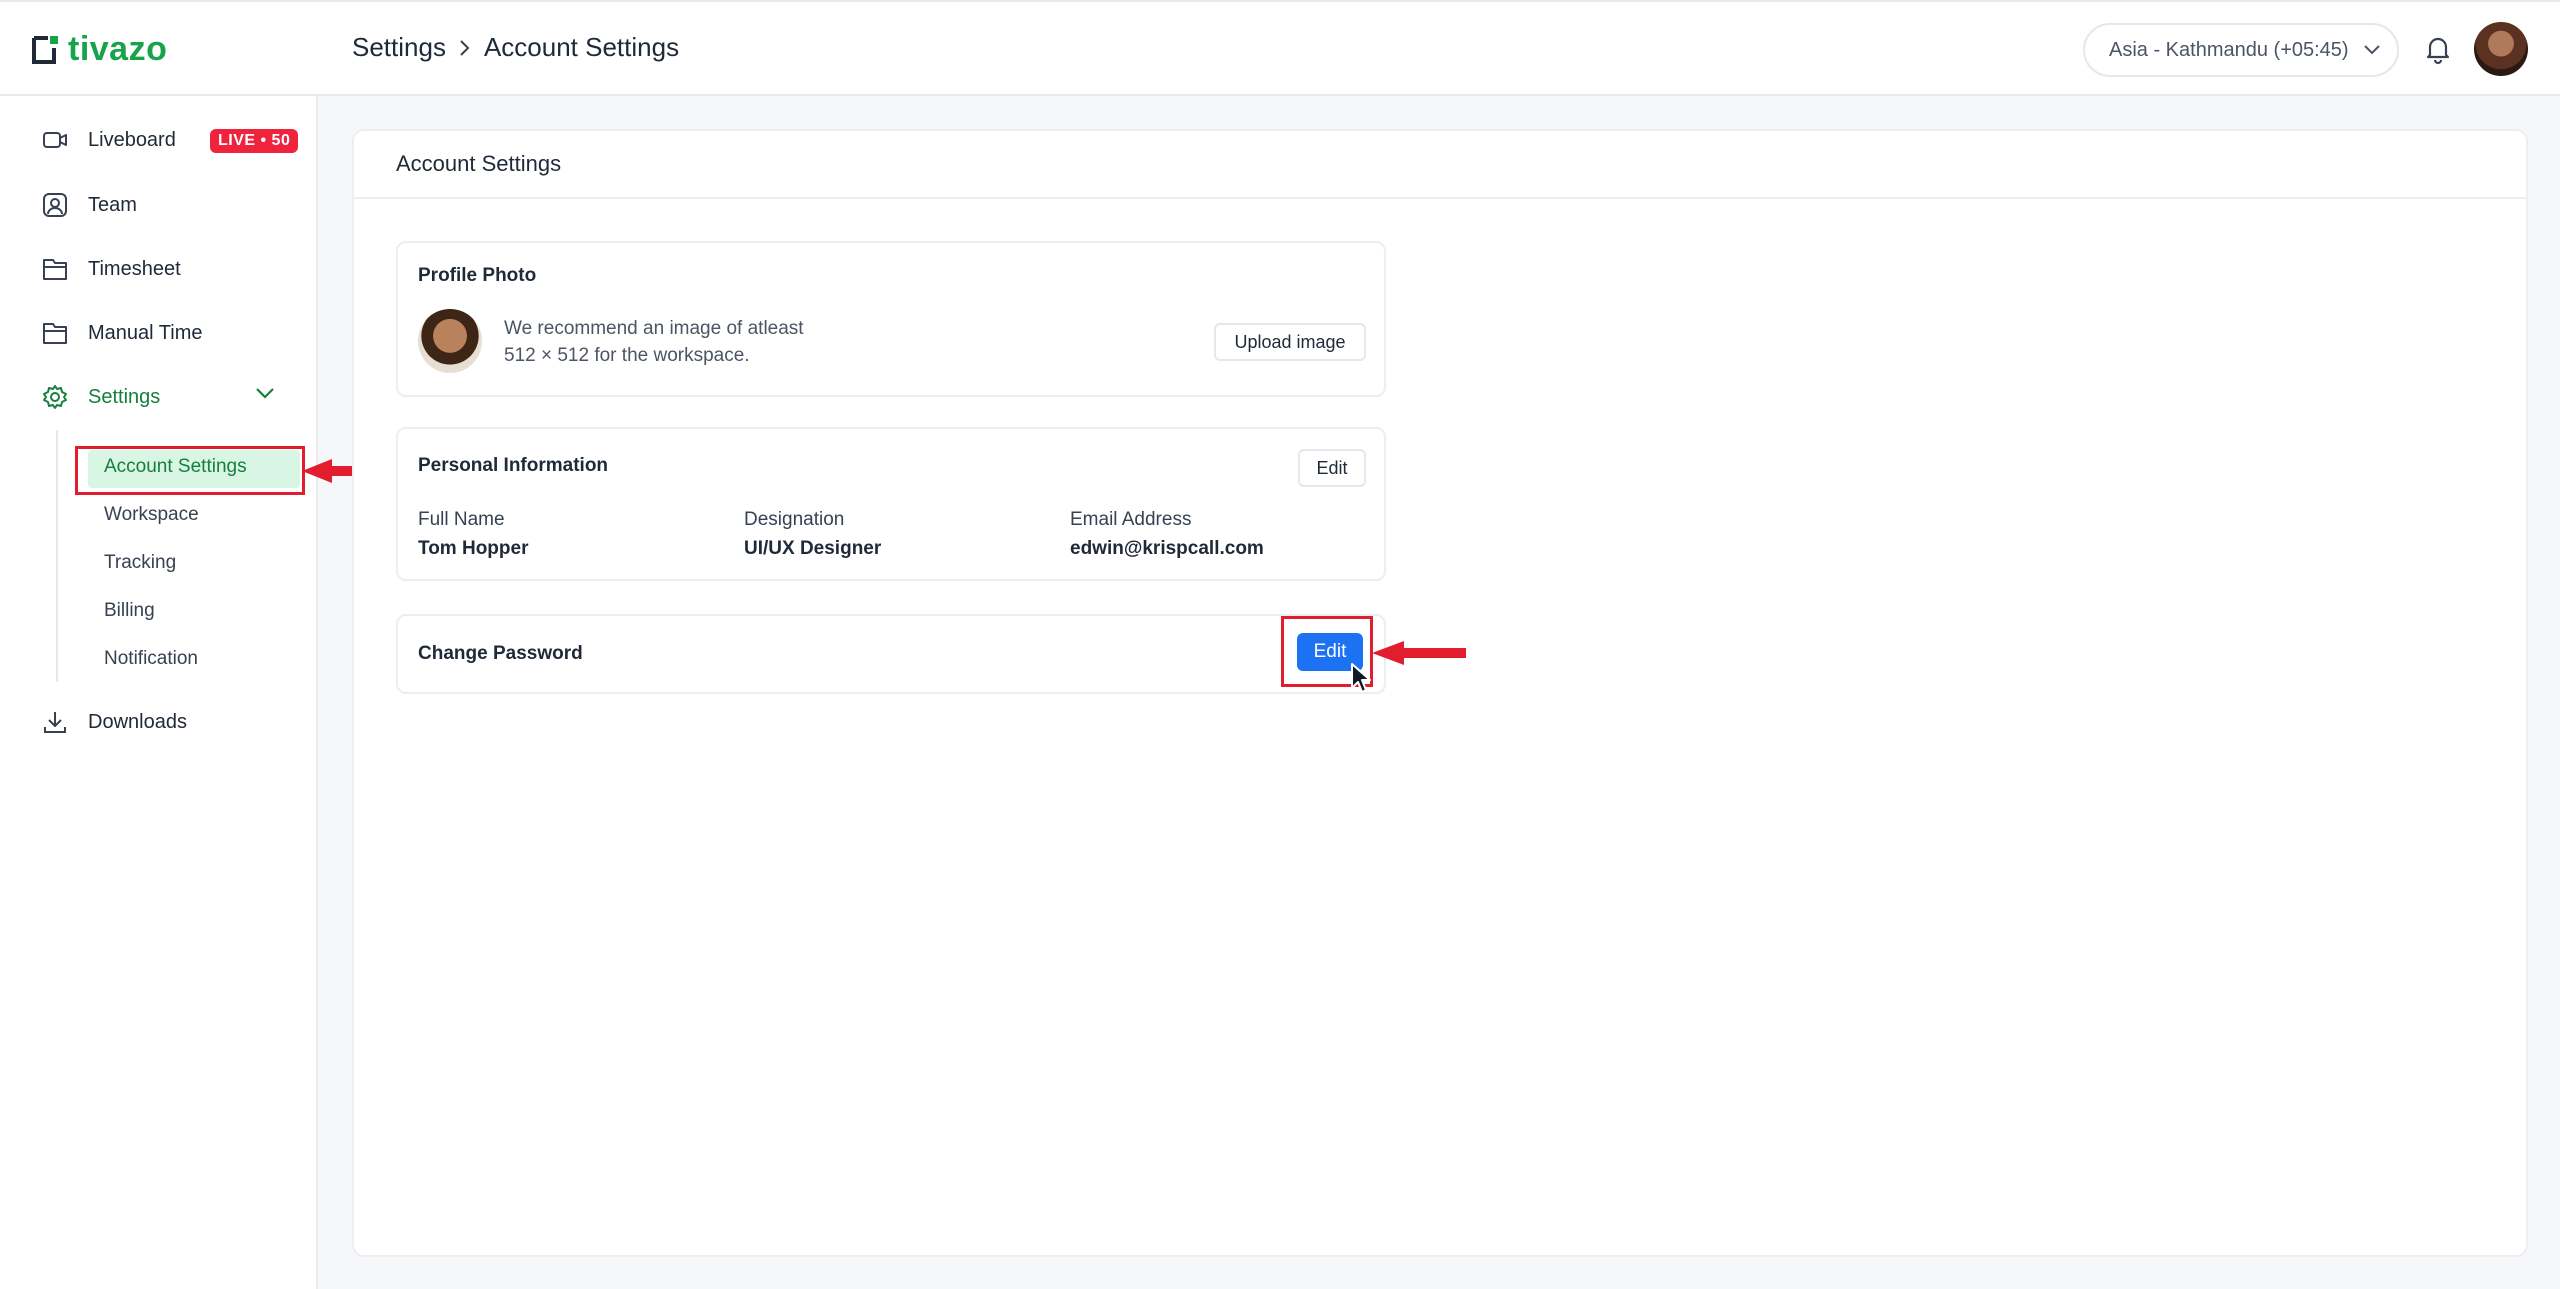 This screenshot has height=1289, width=2560. What do you see at coordinates (473, 548) in the screenshot?
I see `field-value-full-name: Tom Hopper` at bounding box center [473, 548].